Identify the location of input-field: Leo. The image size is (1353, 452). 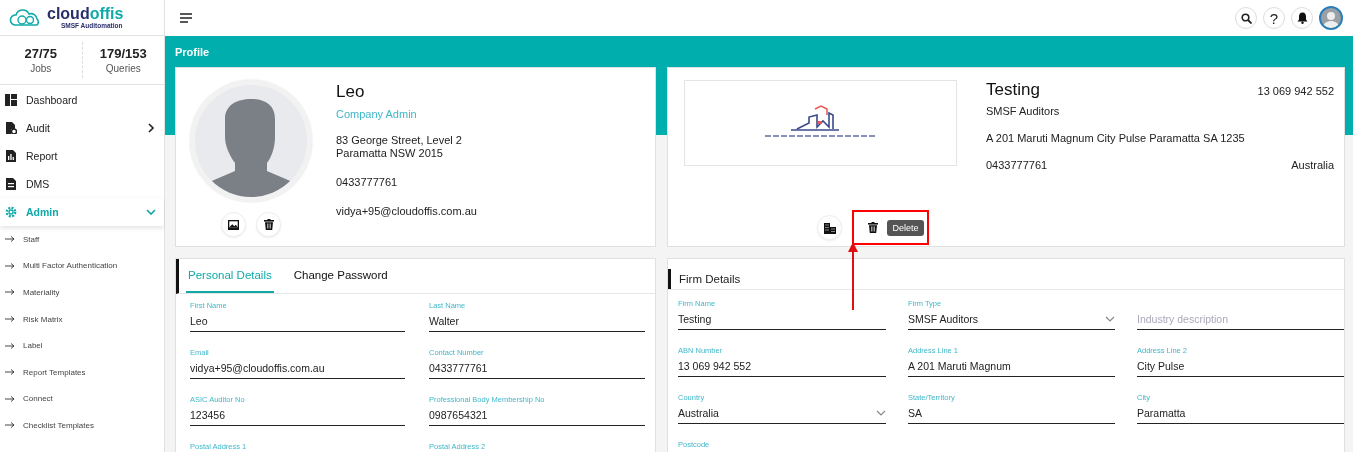
(297, 323).